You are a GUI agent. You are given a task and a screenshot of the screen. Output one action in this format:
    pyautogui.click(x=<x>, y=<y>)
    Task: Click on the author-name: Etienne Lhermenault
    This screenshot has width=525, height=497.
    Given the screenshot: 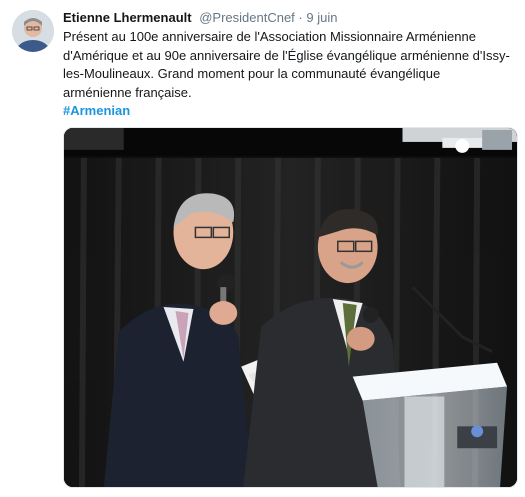 What is the action you would take?
    pyautogui.click(x=127, y=17)
    